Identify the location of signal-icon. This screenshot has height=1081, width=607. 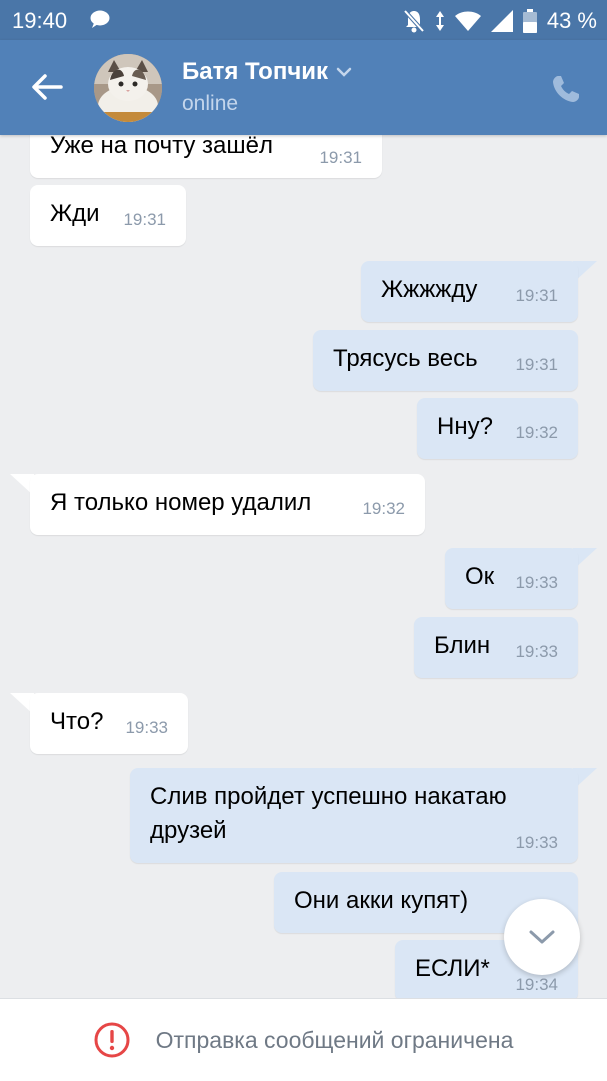
(501, 21).